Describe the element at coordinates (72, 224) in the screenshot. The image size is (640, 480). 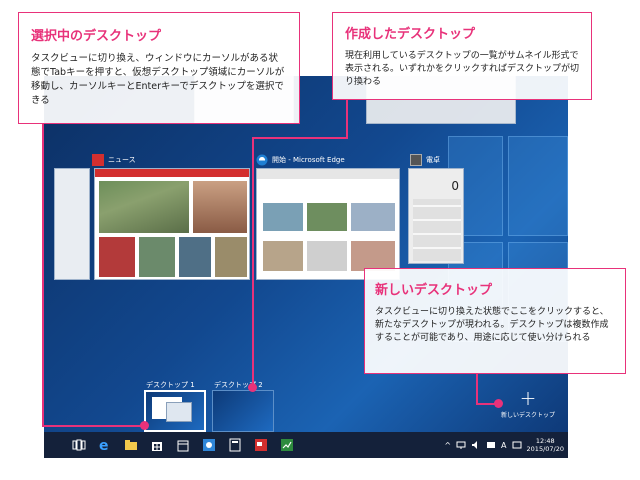
I see `background-window-thumbnail` at that location.